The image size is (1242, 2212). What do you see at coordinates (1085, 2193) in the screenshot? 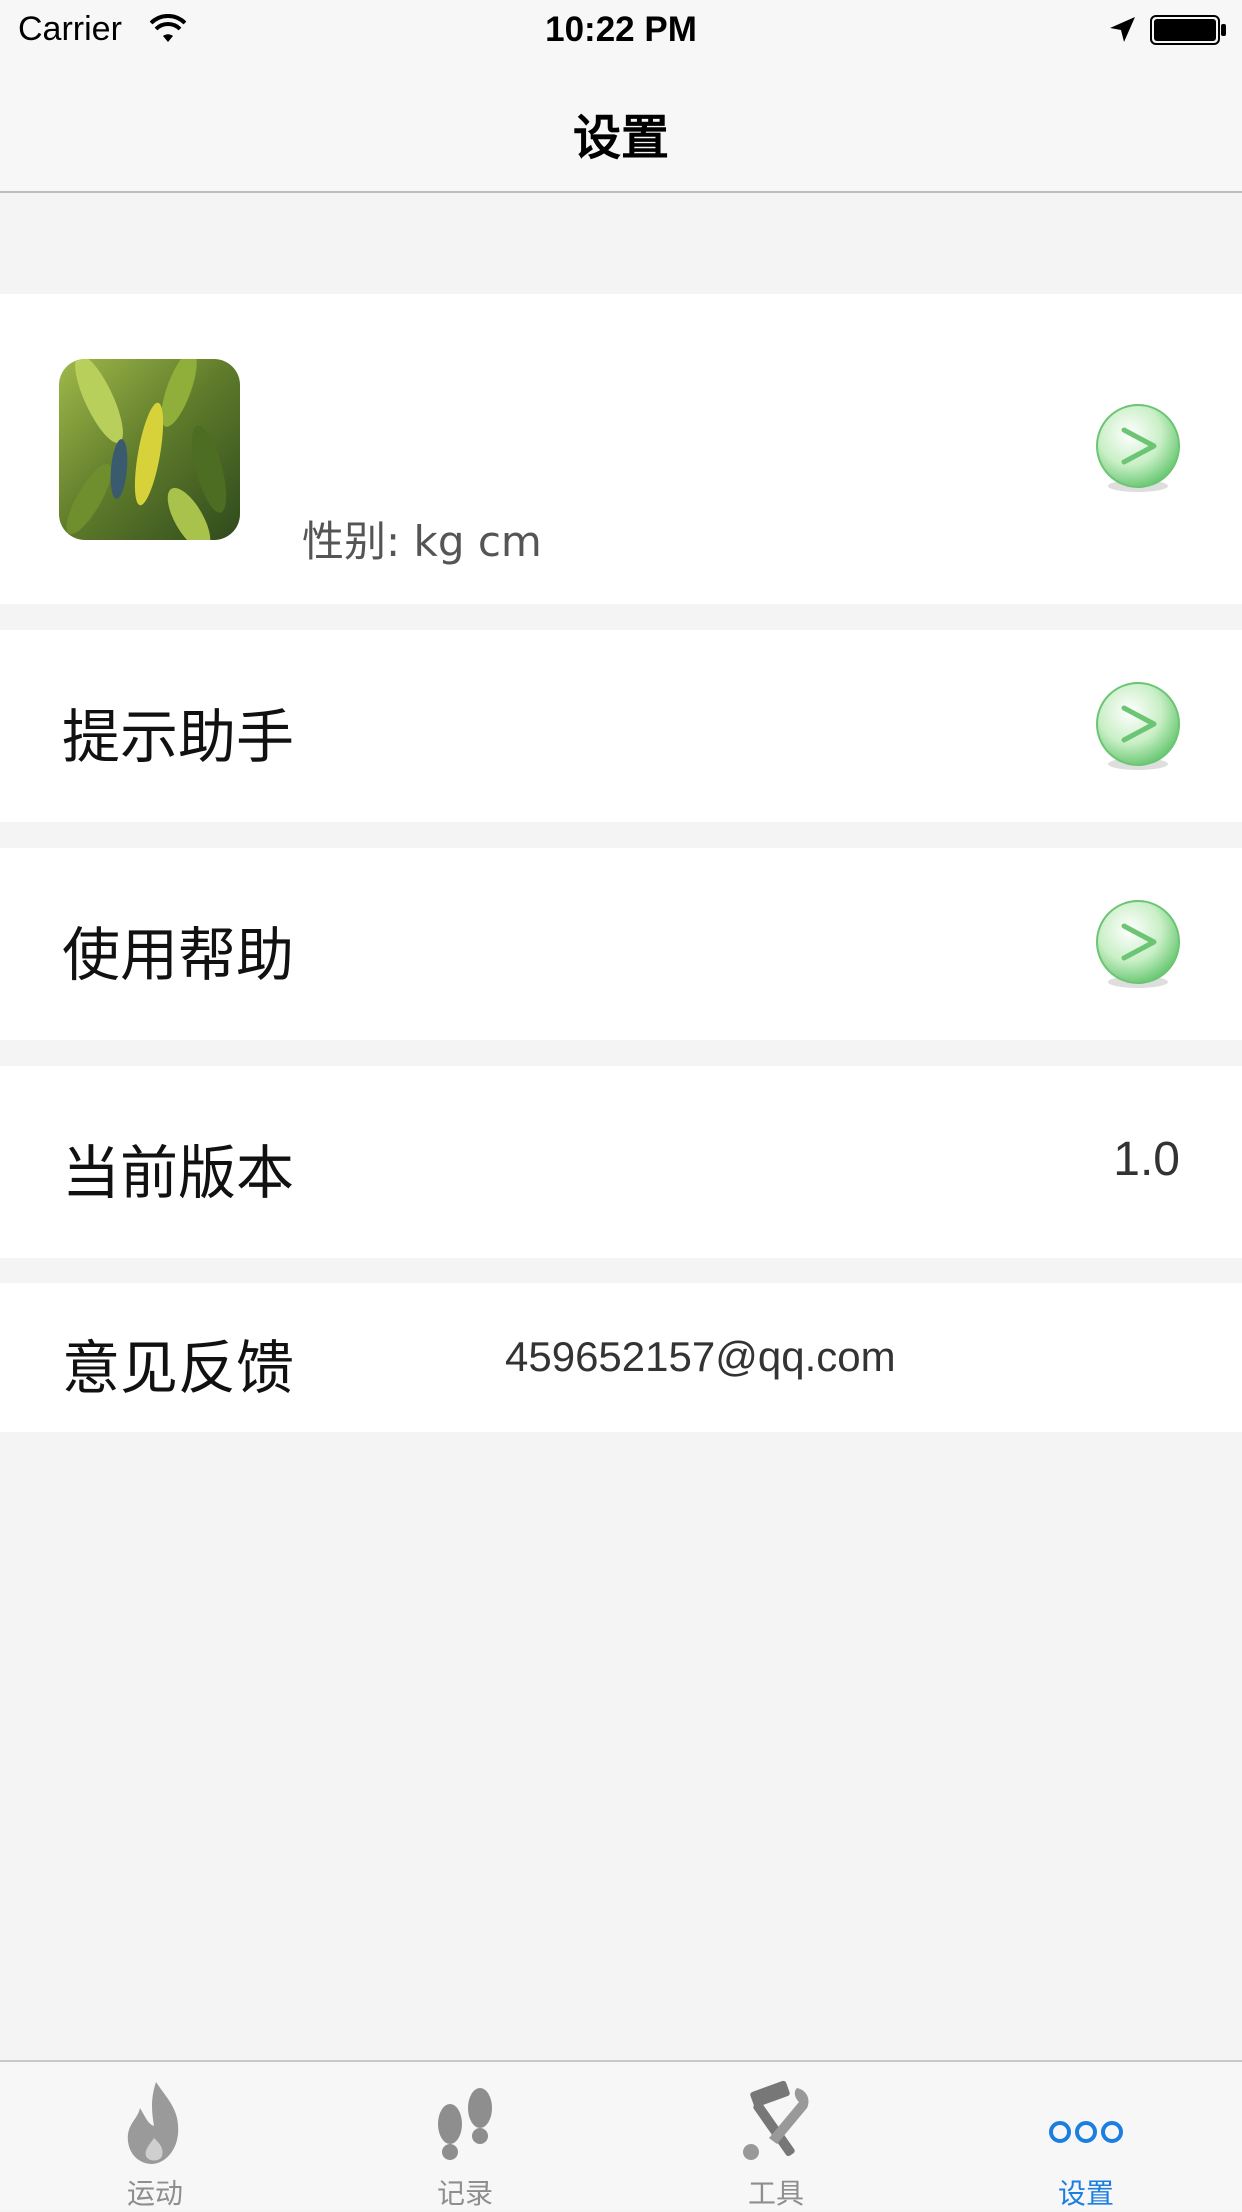
I see `tab-label: 设置` at bounding box center [1085, 2193].